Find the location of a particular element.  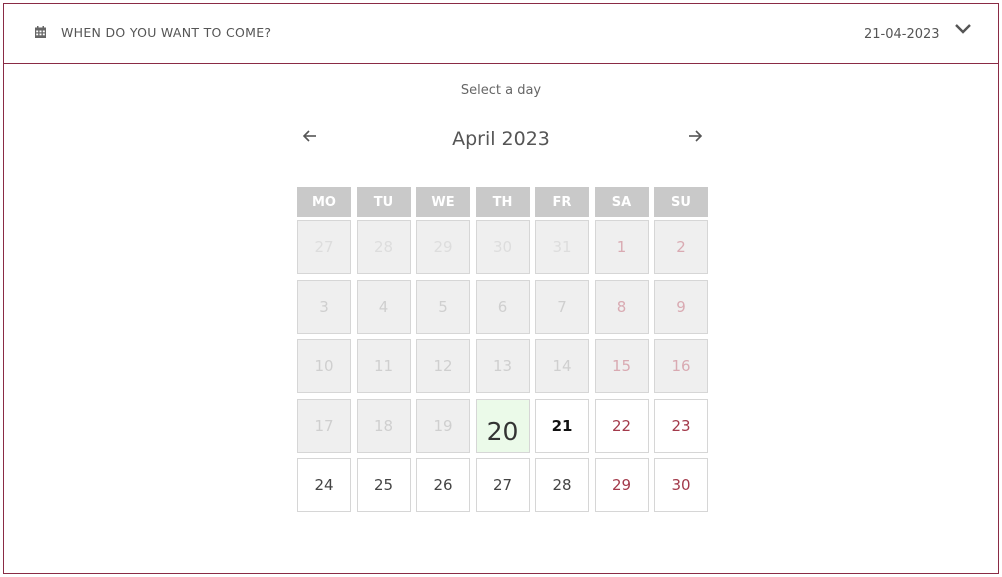

calendar-day: 15 is located at coordinates (621, 366).